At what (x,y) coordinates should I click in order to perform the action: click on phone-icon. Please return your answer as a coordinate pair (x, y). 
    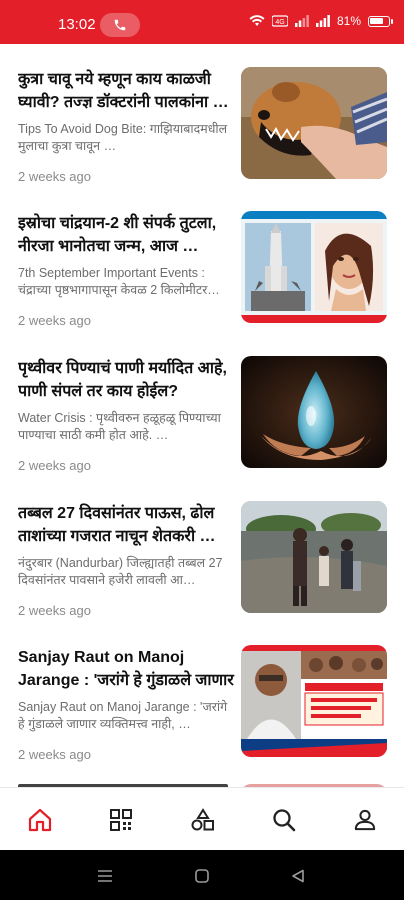
    Looking at the image, I should click on (120, 25).